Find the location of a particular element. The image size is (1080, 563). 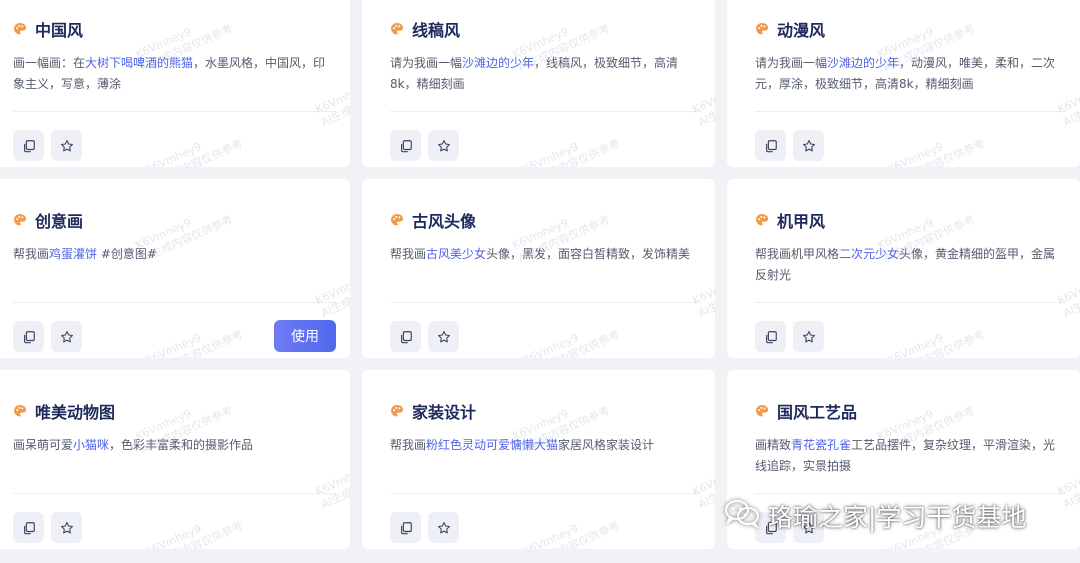

card-header: 机甲风 is located at coordinates (910, 220).